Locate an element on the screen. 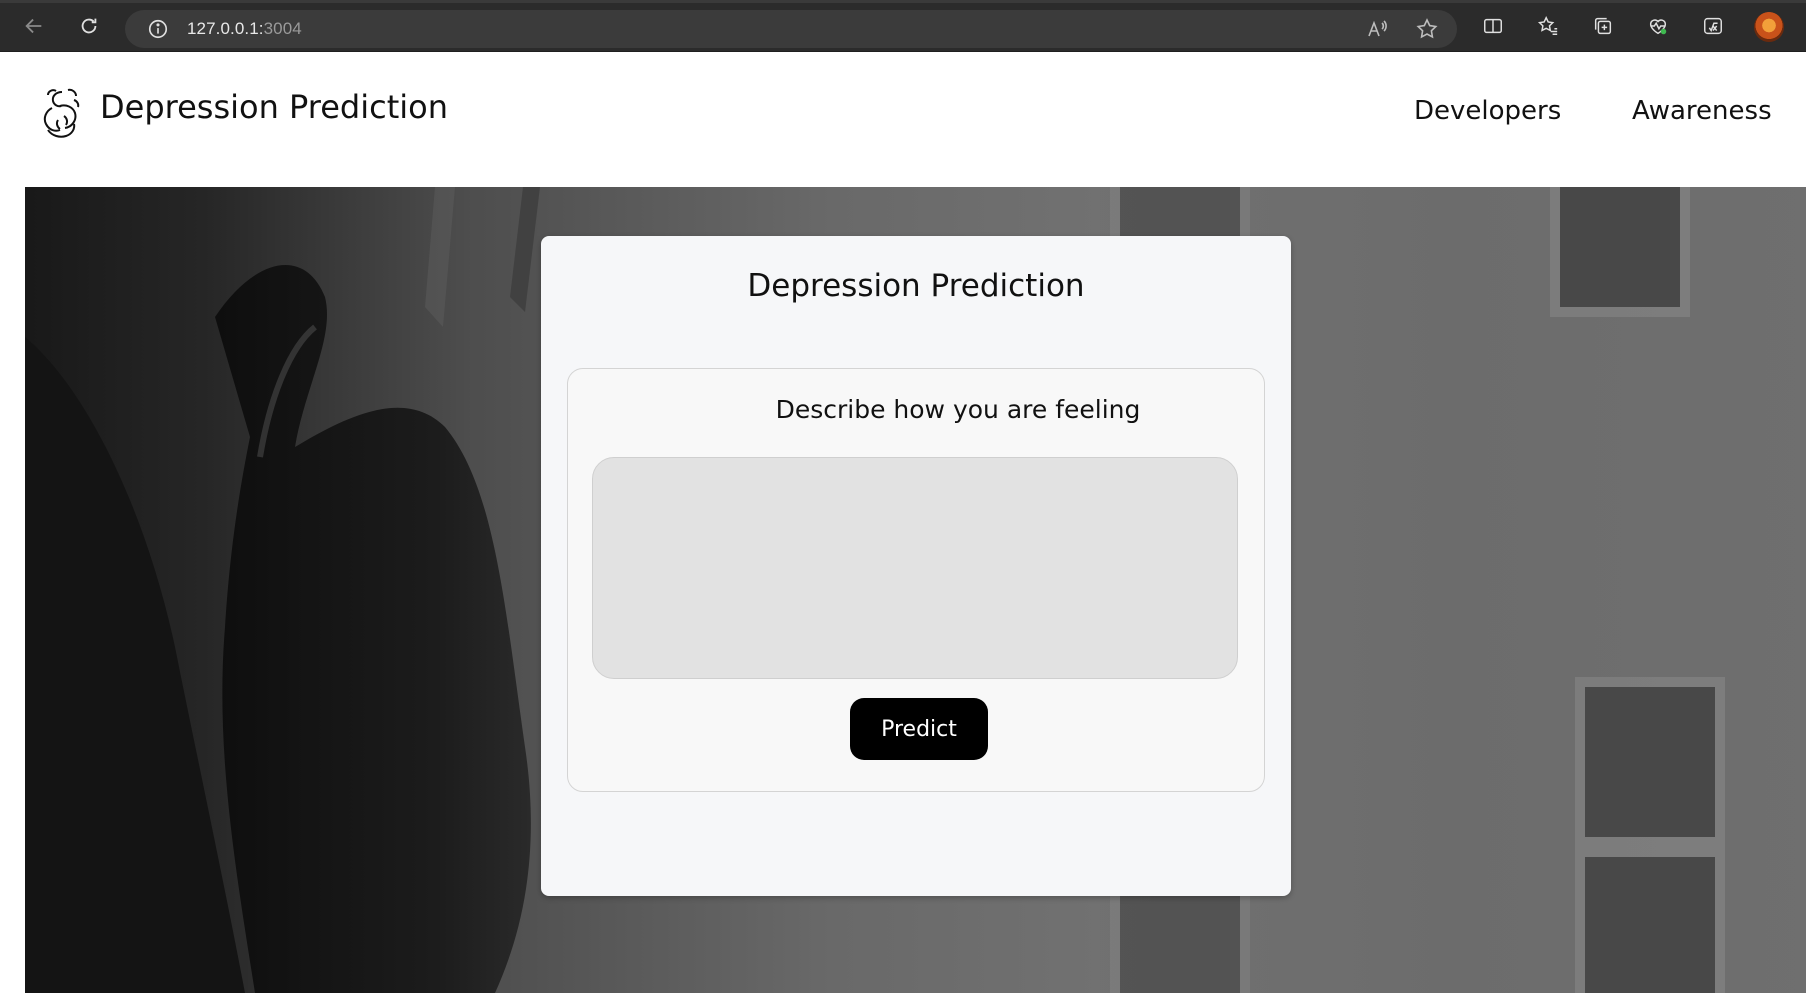 This screenshot has width=1806, height=993. reload-button is located at coordinates (89, 26).